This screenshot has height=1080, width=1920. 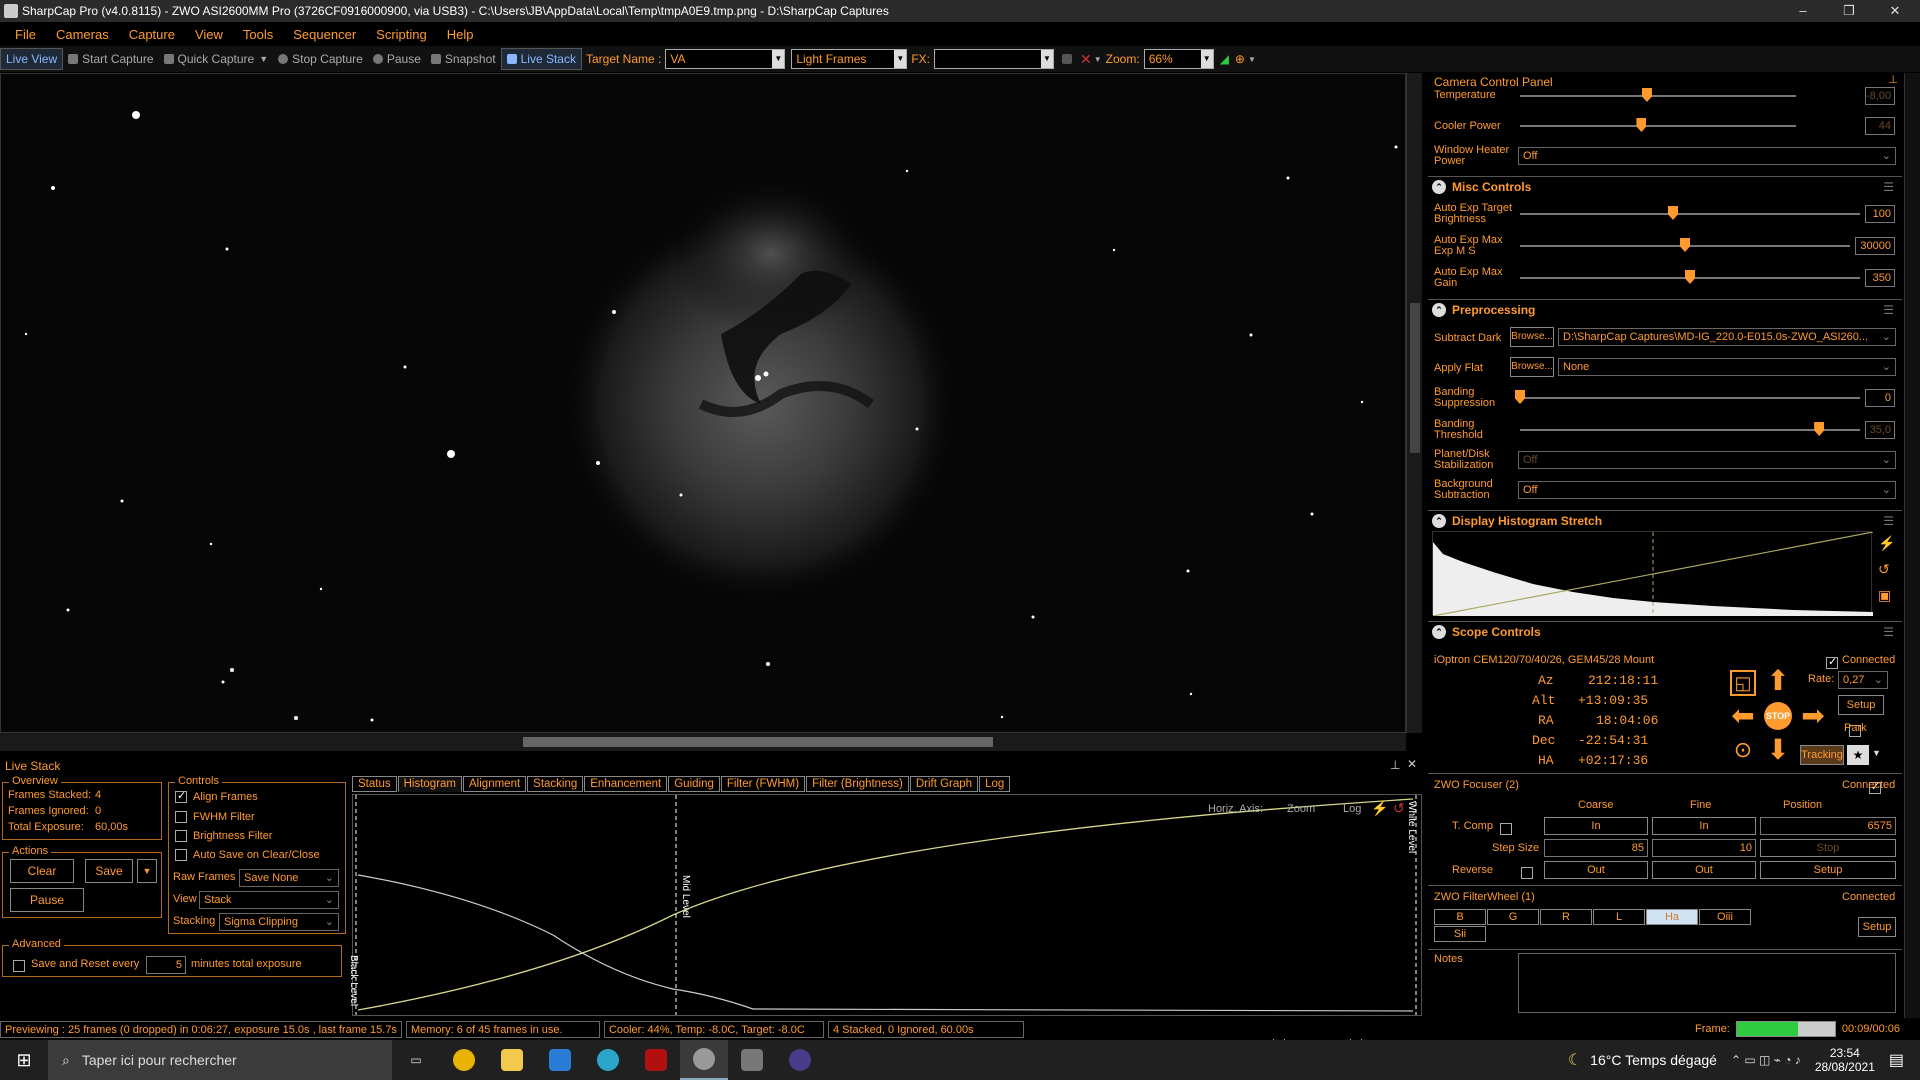 What do you see at coordinates (626, 784) in the screenshot?
I see `tab-enhancement: Enhancement` at bounding box center [626, 784].